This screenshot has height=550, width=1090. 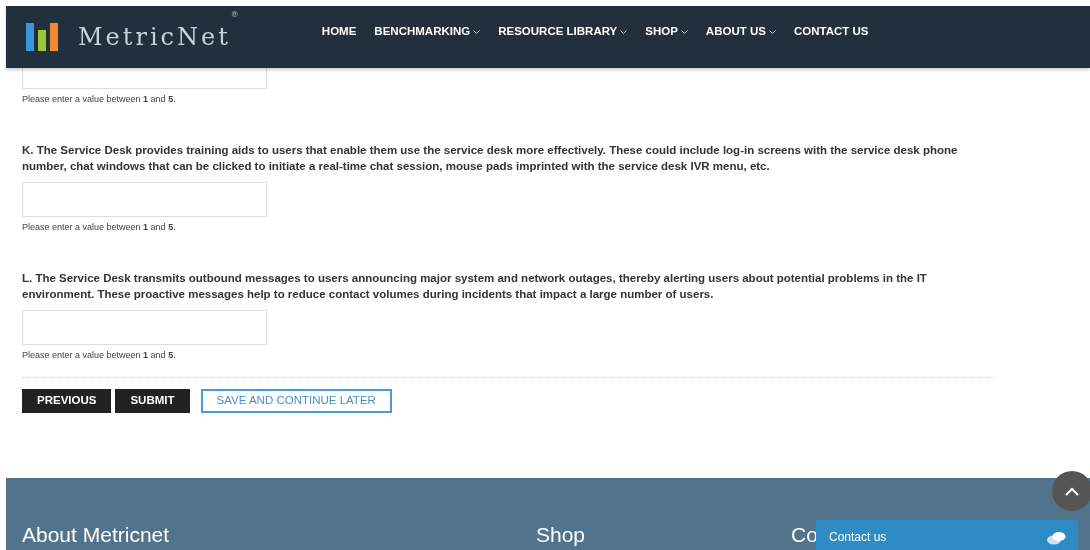 What do you see at coordinates (858, 539) in the screenshot?
I see `contact-us-label: Contact us` at bounding box center [858, 539].